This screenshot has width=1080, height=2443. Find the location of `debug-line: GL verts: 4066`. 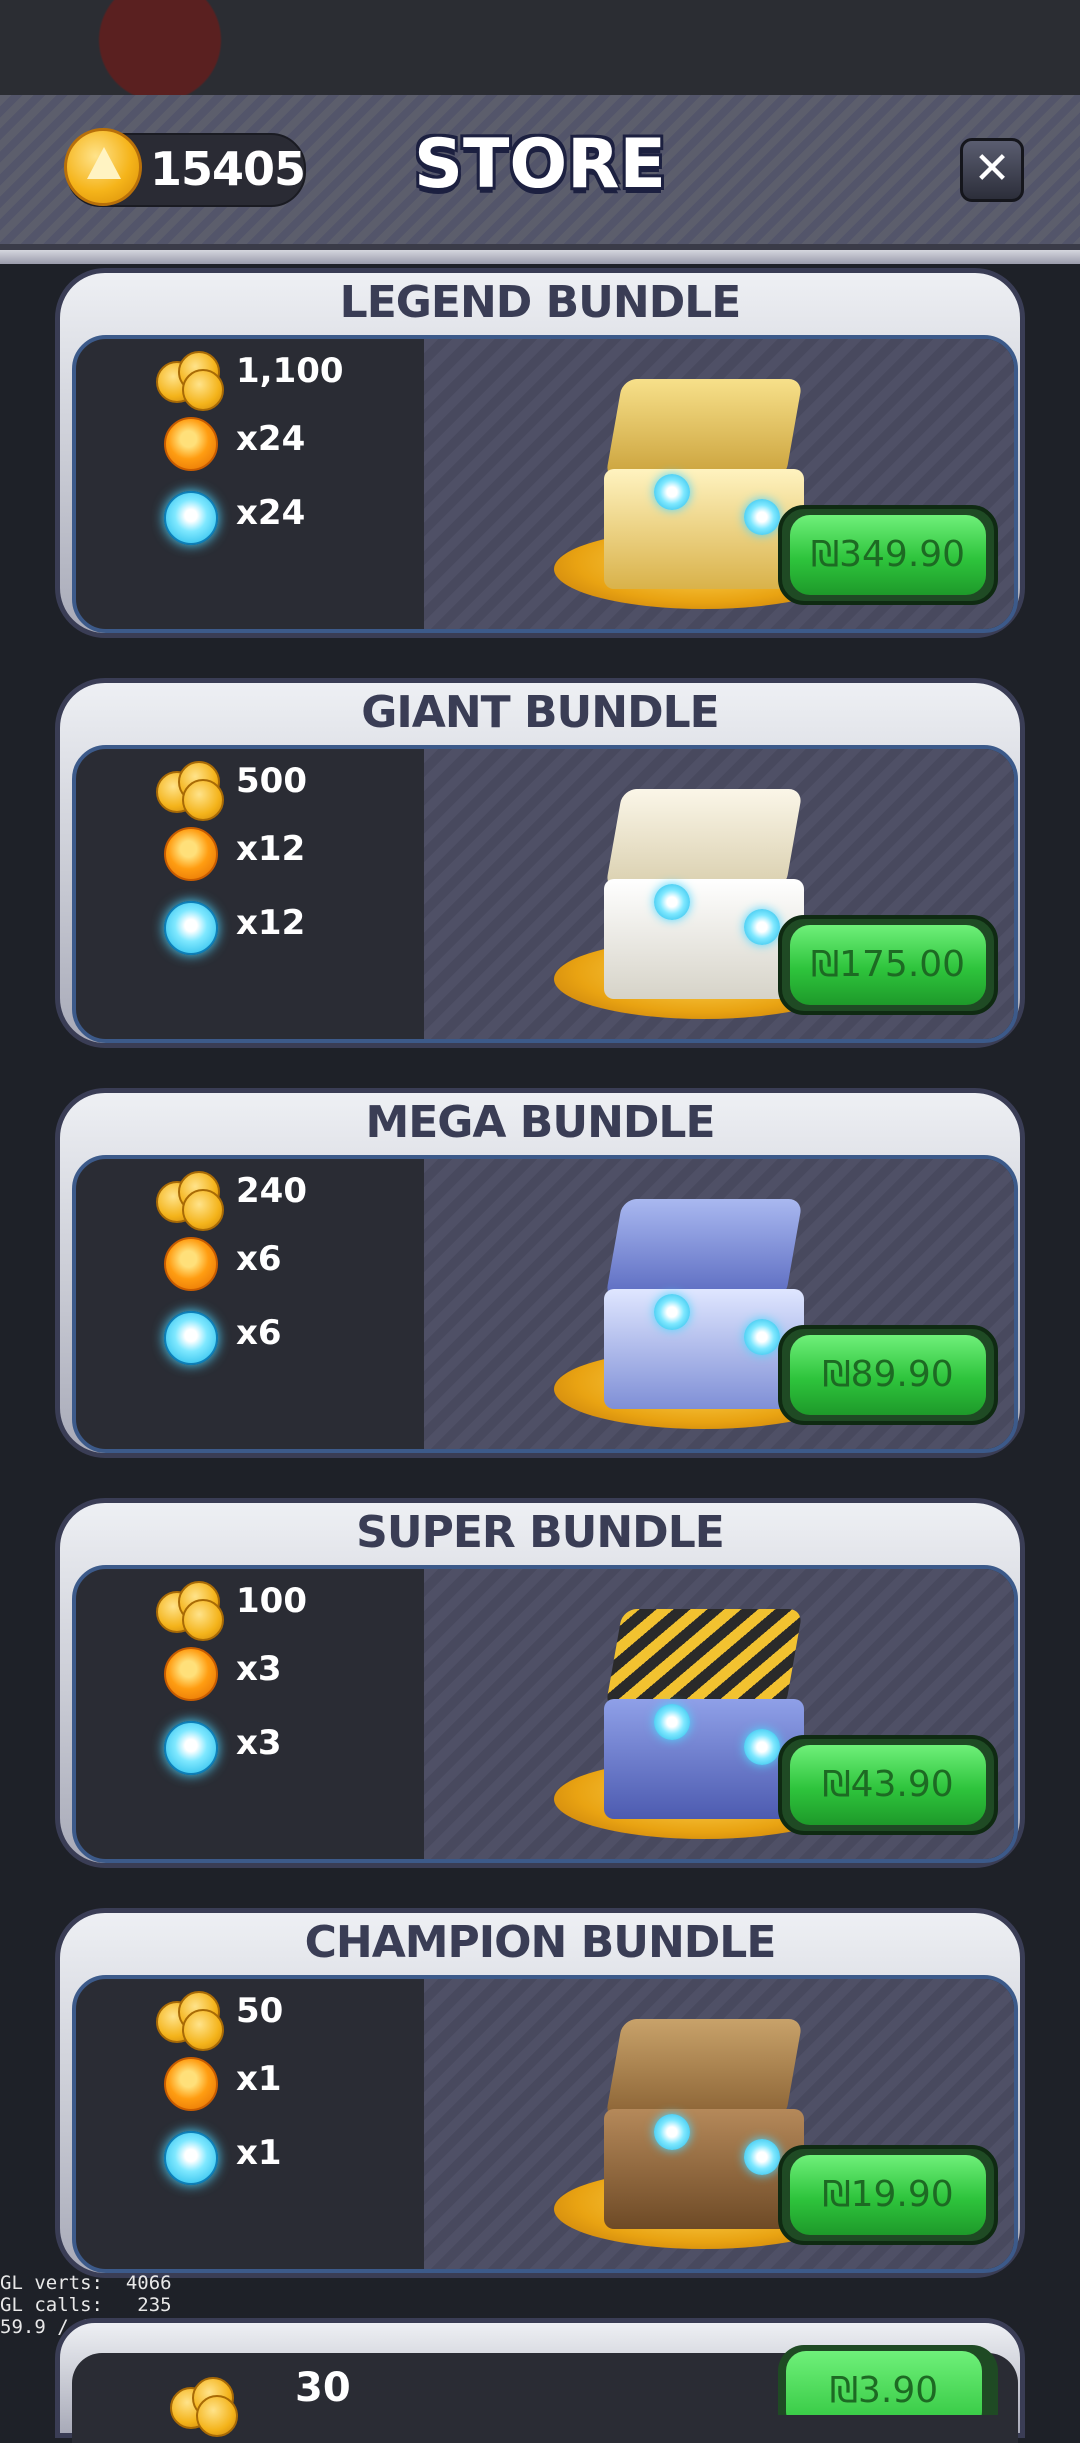

debug-line: GL verts: 4066 is located at coordinates (86, 2283).